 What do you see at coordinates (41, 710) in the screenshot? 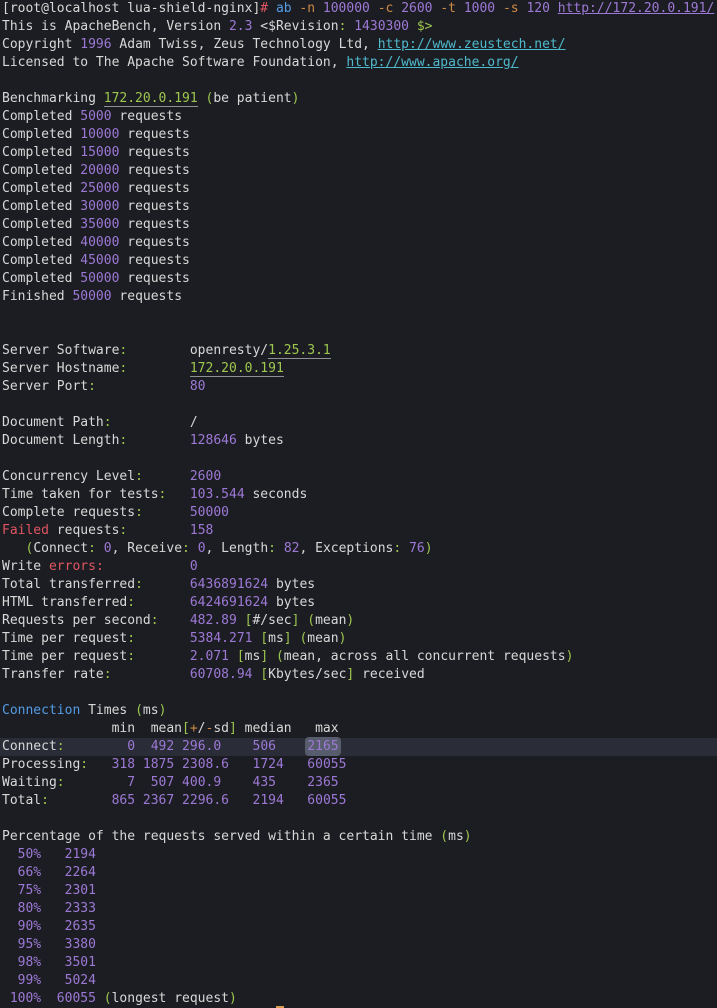
I see `text-segment: Connection` at bounding box center [41, 710].